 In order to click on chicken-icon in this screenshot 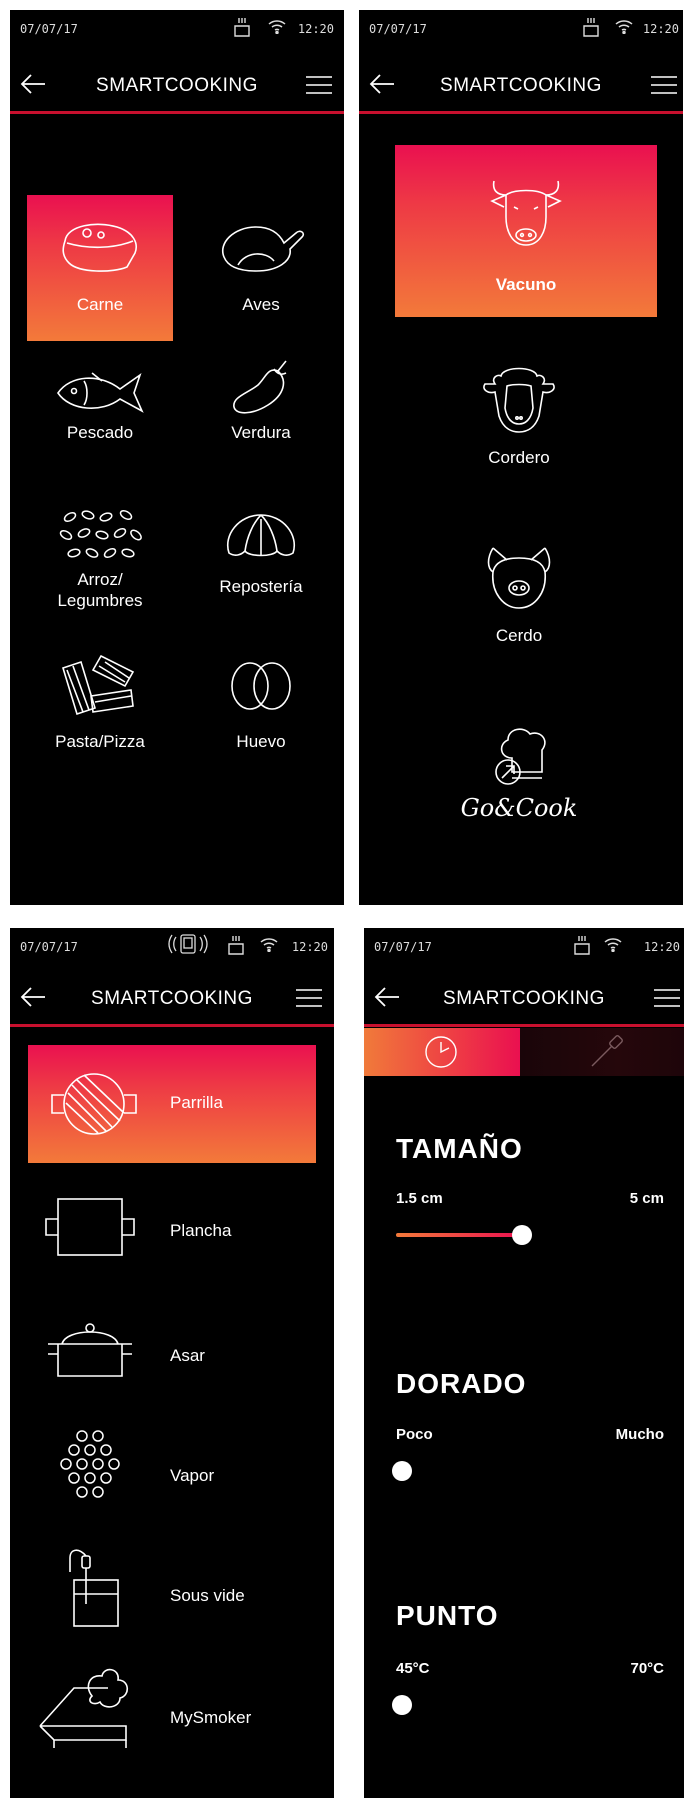, I will do `click(261, 235)`.